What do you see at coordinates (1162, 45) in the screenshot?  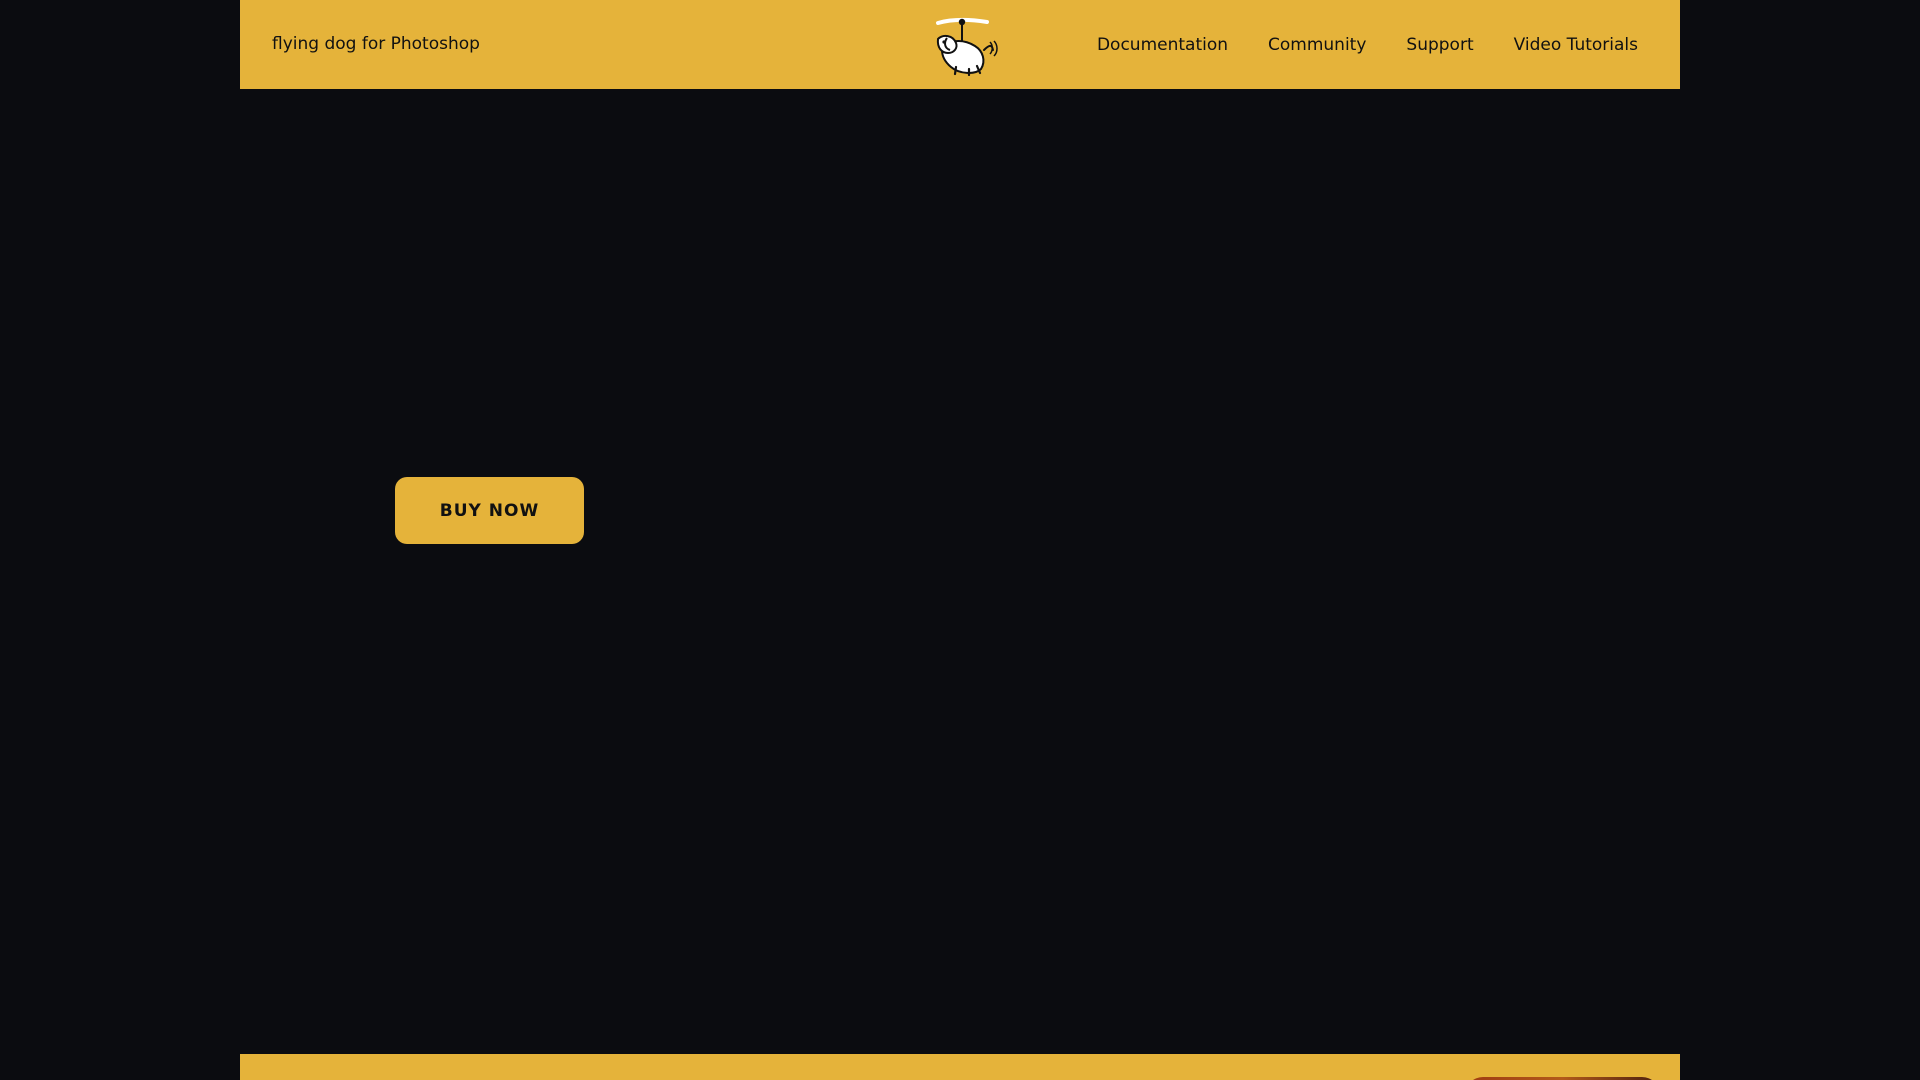 I see `nav-item-documentation: Documentation` at bounding box center [1162, 45].